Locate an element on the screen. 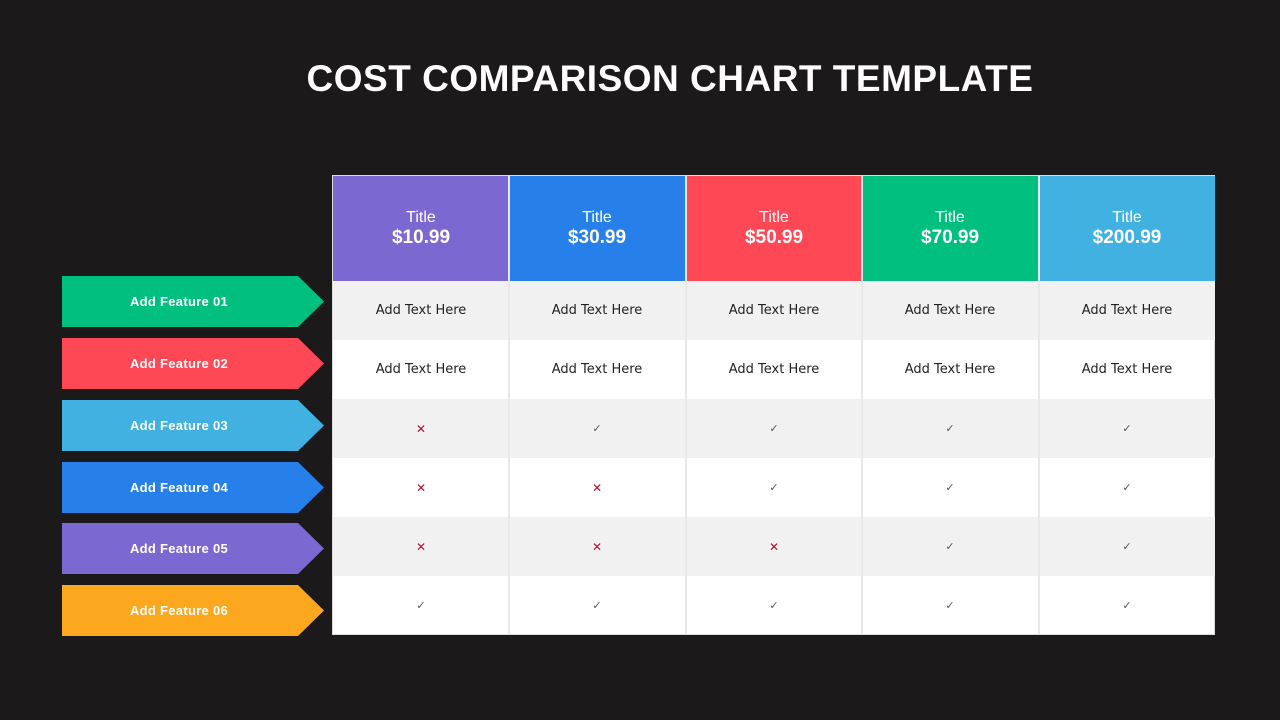  plan-header: Title $50.99 is located at coordinates (774, 228).